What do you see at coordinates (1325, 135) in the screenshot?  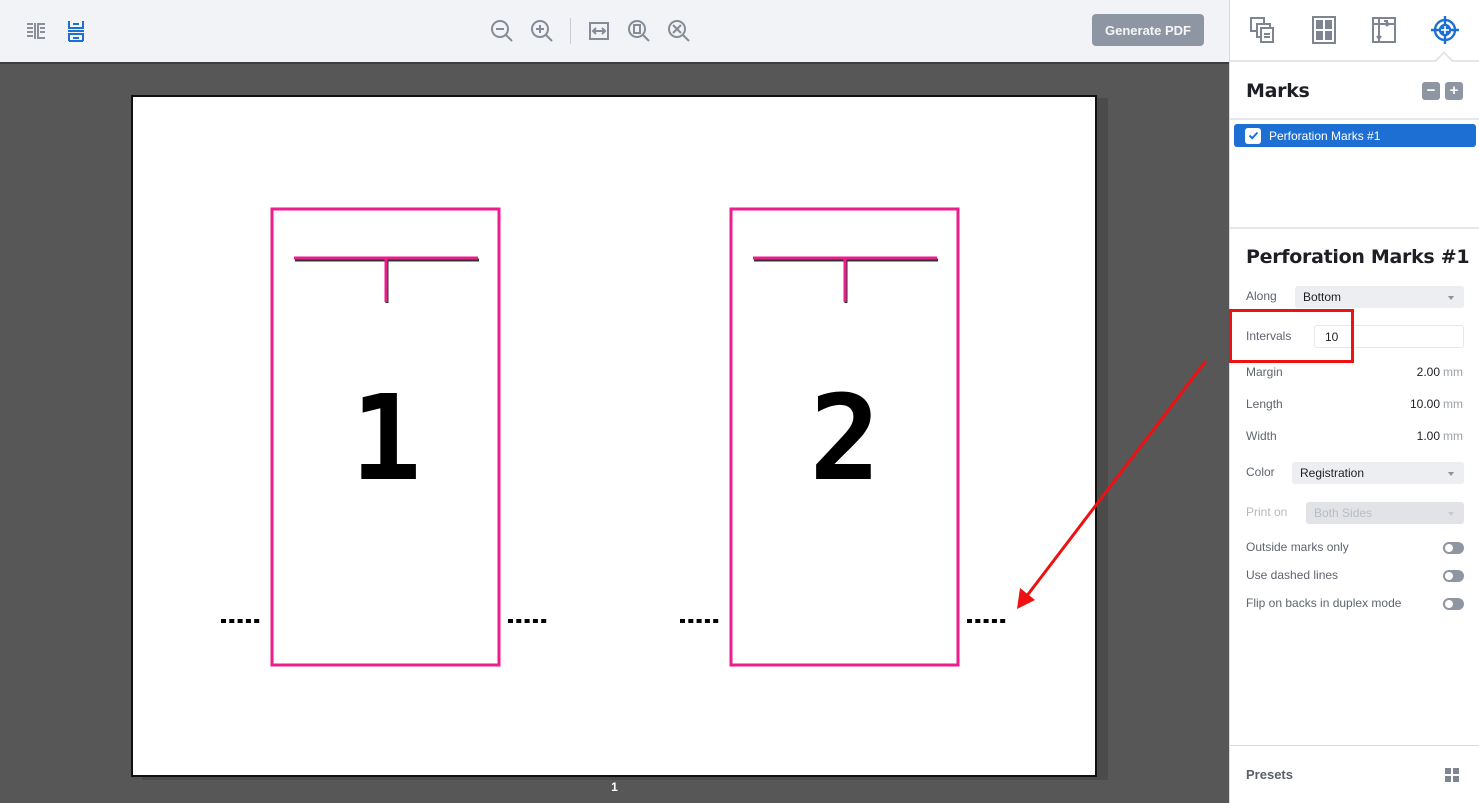 I see `mark-item-label: Perforation Marks #1` at bounding box center [1325, 135].